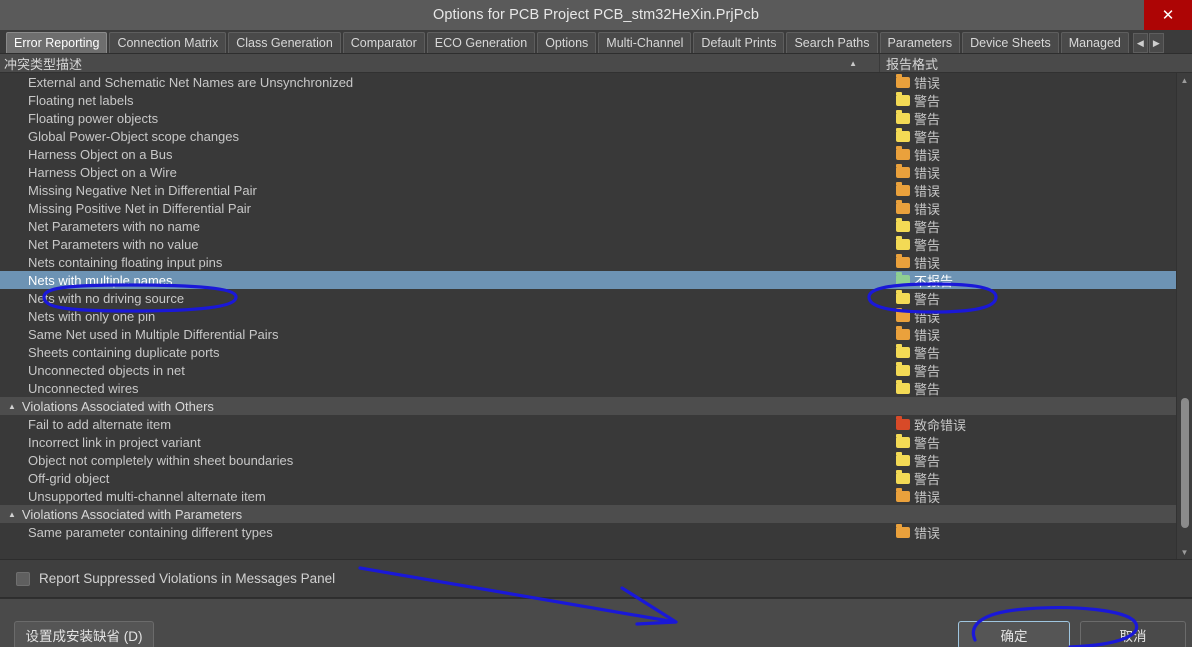 Image resolution: width=1192 pixels, height=647 pixels. I want to click on violation-name-label: Nets with only one pin, so click(92, 316).